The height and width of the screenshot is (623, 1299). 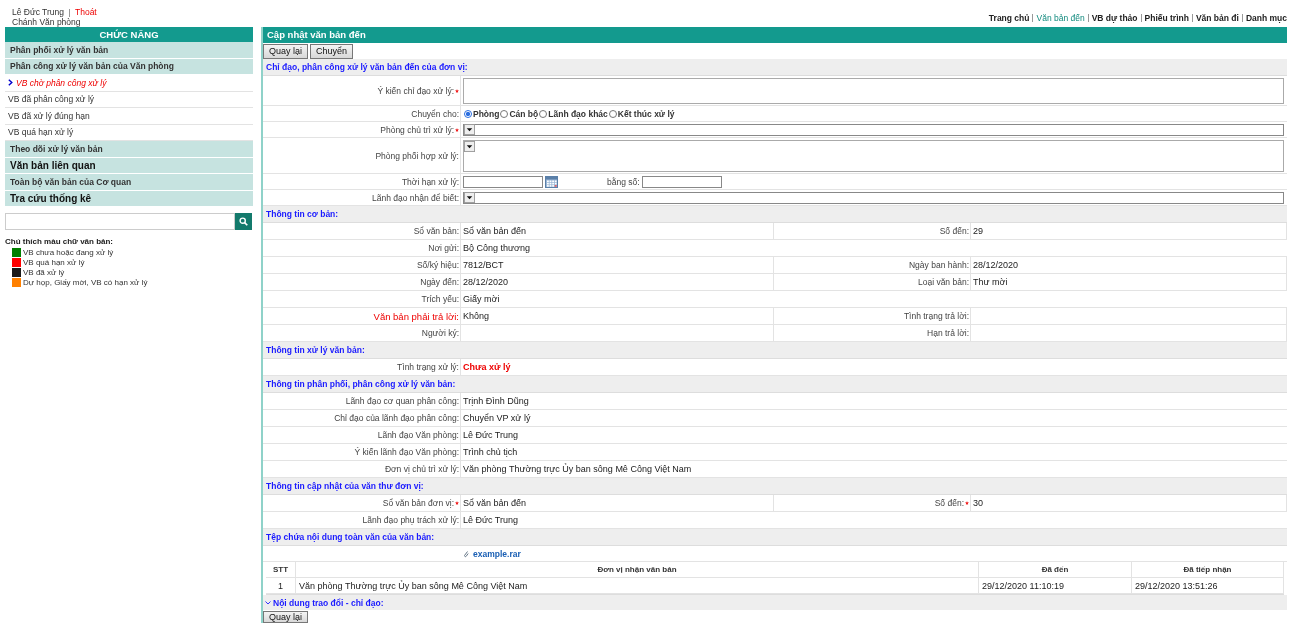 I want to click on caret-icon, so click(x=268, y=602).